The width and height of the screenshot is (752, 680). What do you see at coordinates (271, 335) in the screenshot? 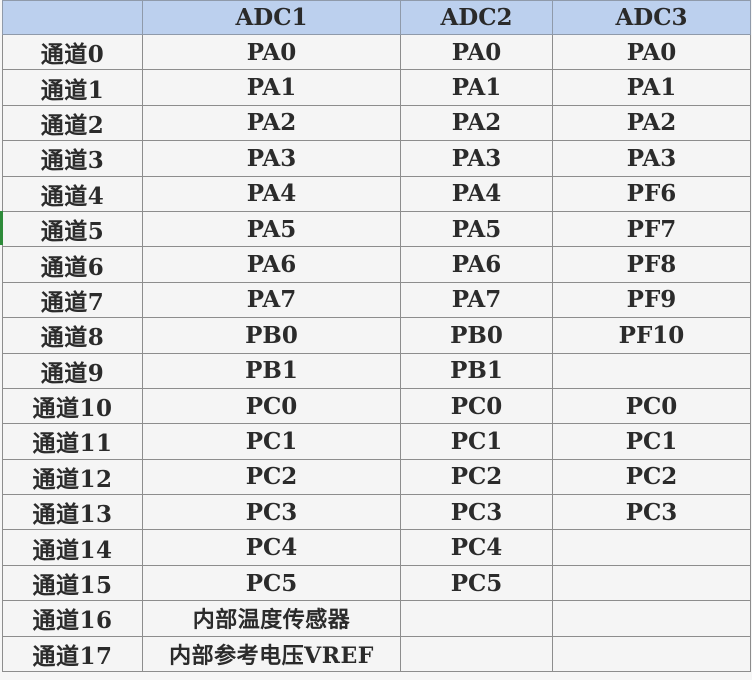
I see `adc1-pin-cell: PB0` at bounding box center [271, 335].